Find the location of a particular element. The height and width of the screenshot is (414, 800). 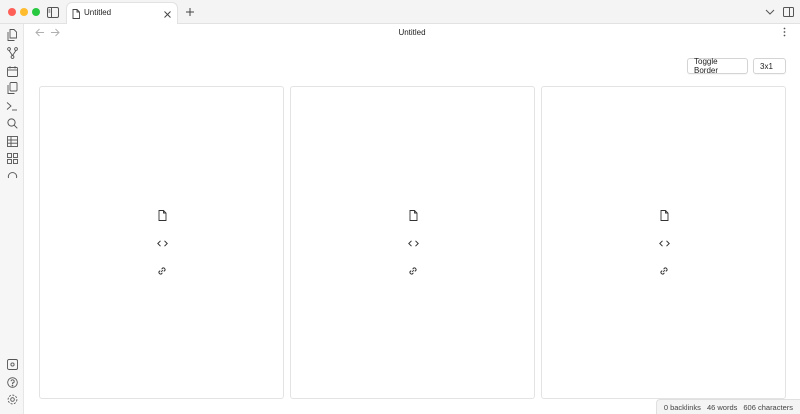

character-count: 606 characters is located at coordinates (768, 407).